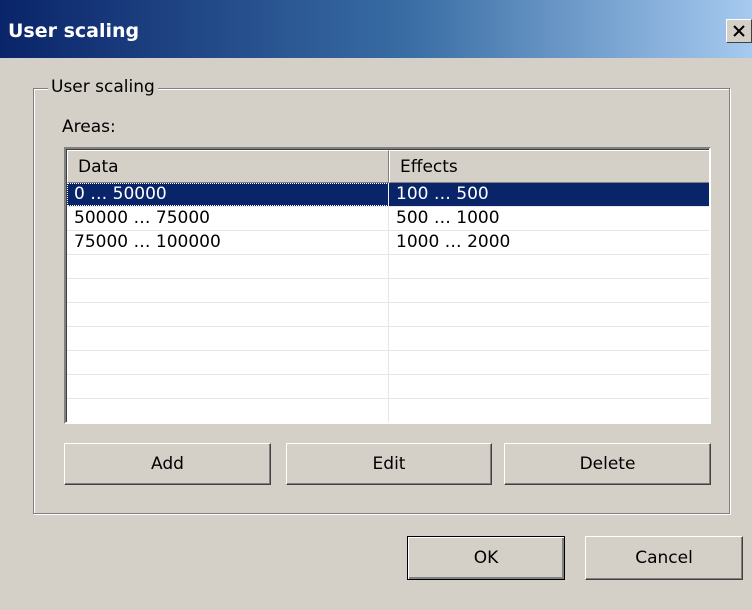  I want to click on ok-button: OK, so click(486, 558).